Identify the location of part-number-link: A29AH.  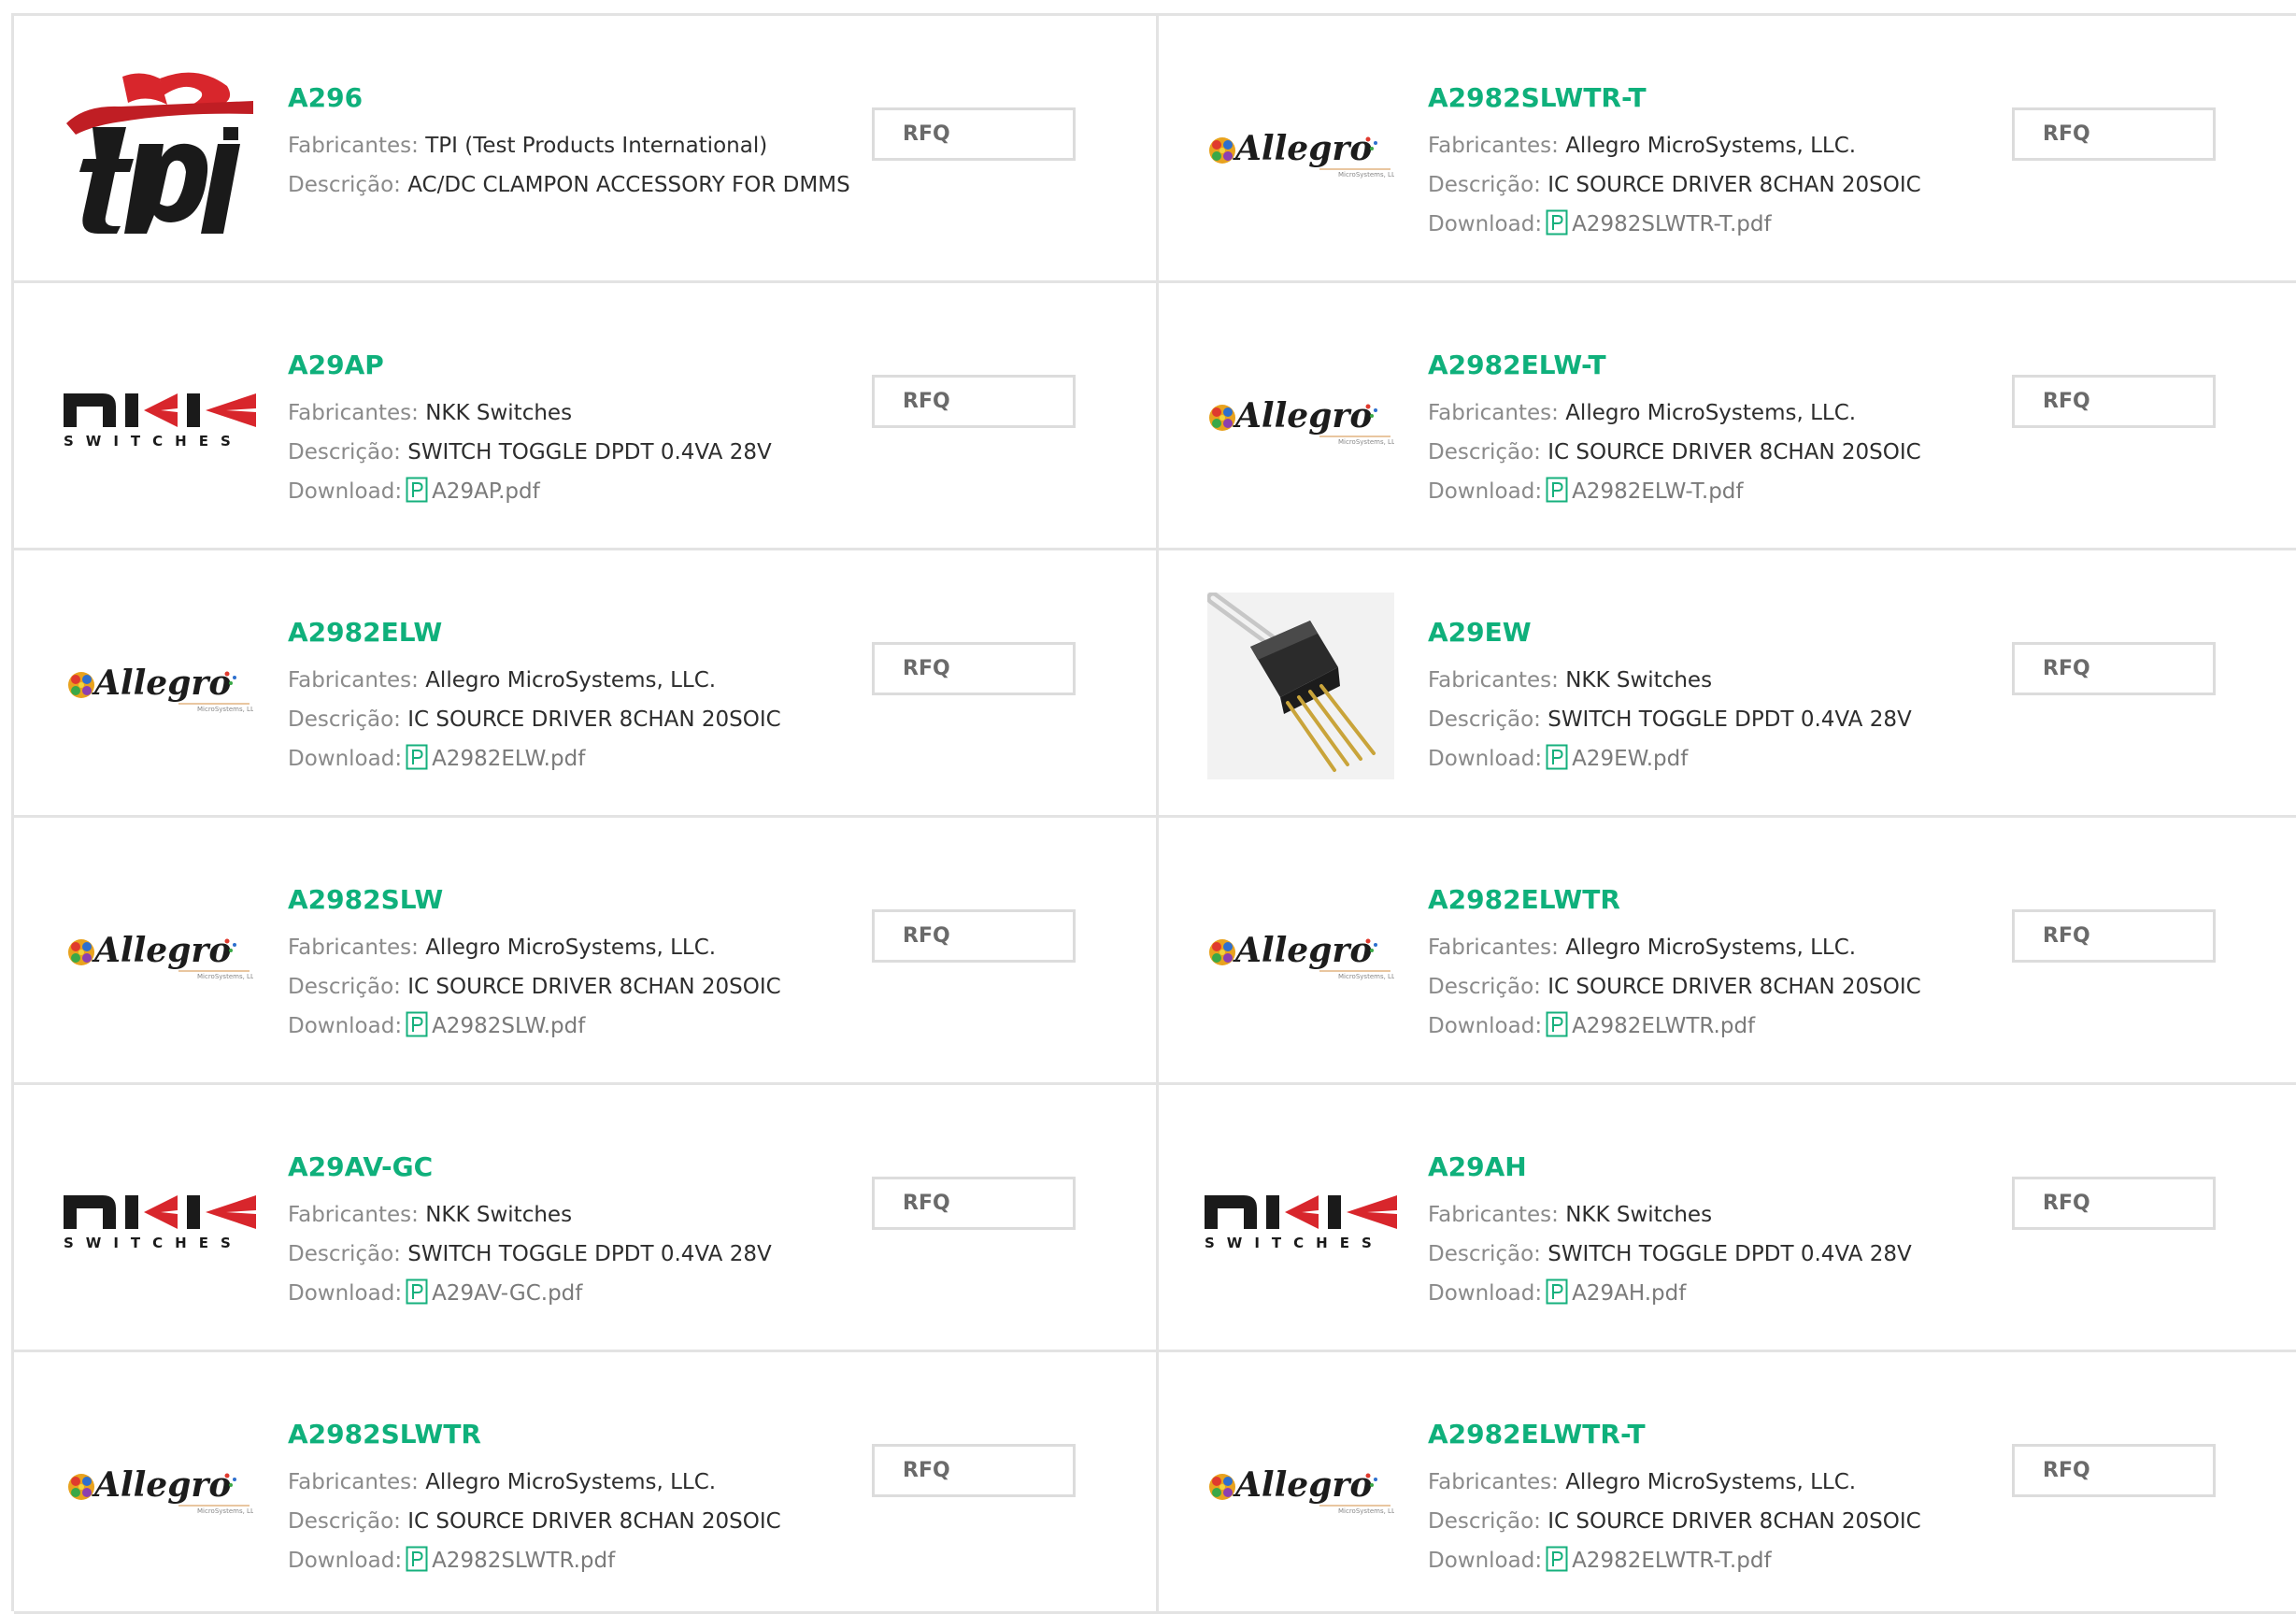
(1717, 1167).